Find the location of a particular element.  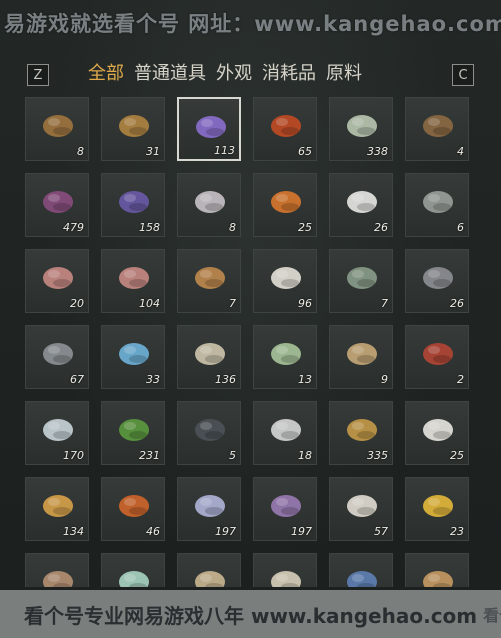

item-count: 479 is located at coordinates (73, 227).